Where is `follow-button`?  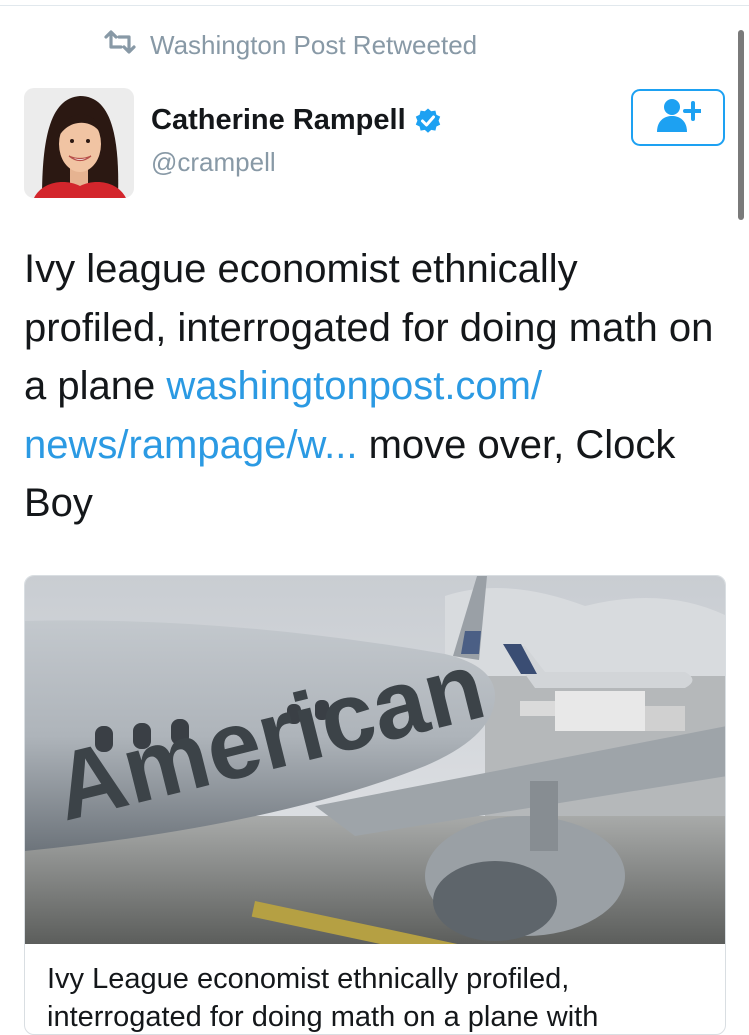 follow-button is located at coordinates (678, 117).